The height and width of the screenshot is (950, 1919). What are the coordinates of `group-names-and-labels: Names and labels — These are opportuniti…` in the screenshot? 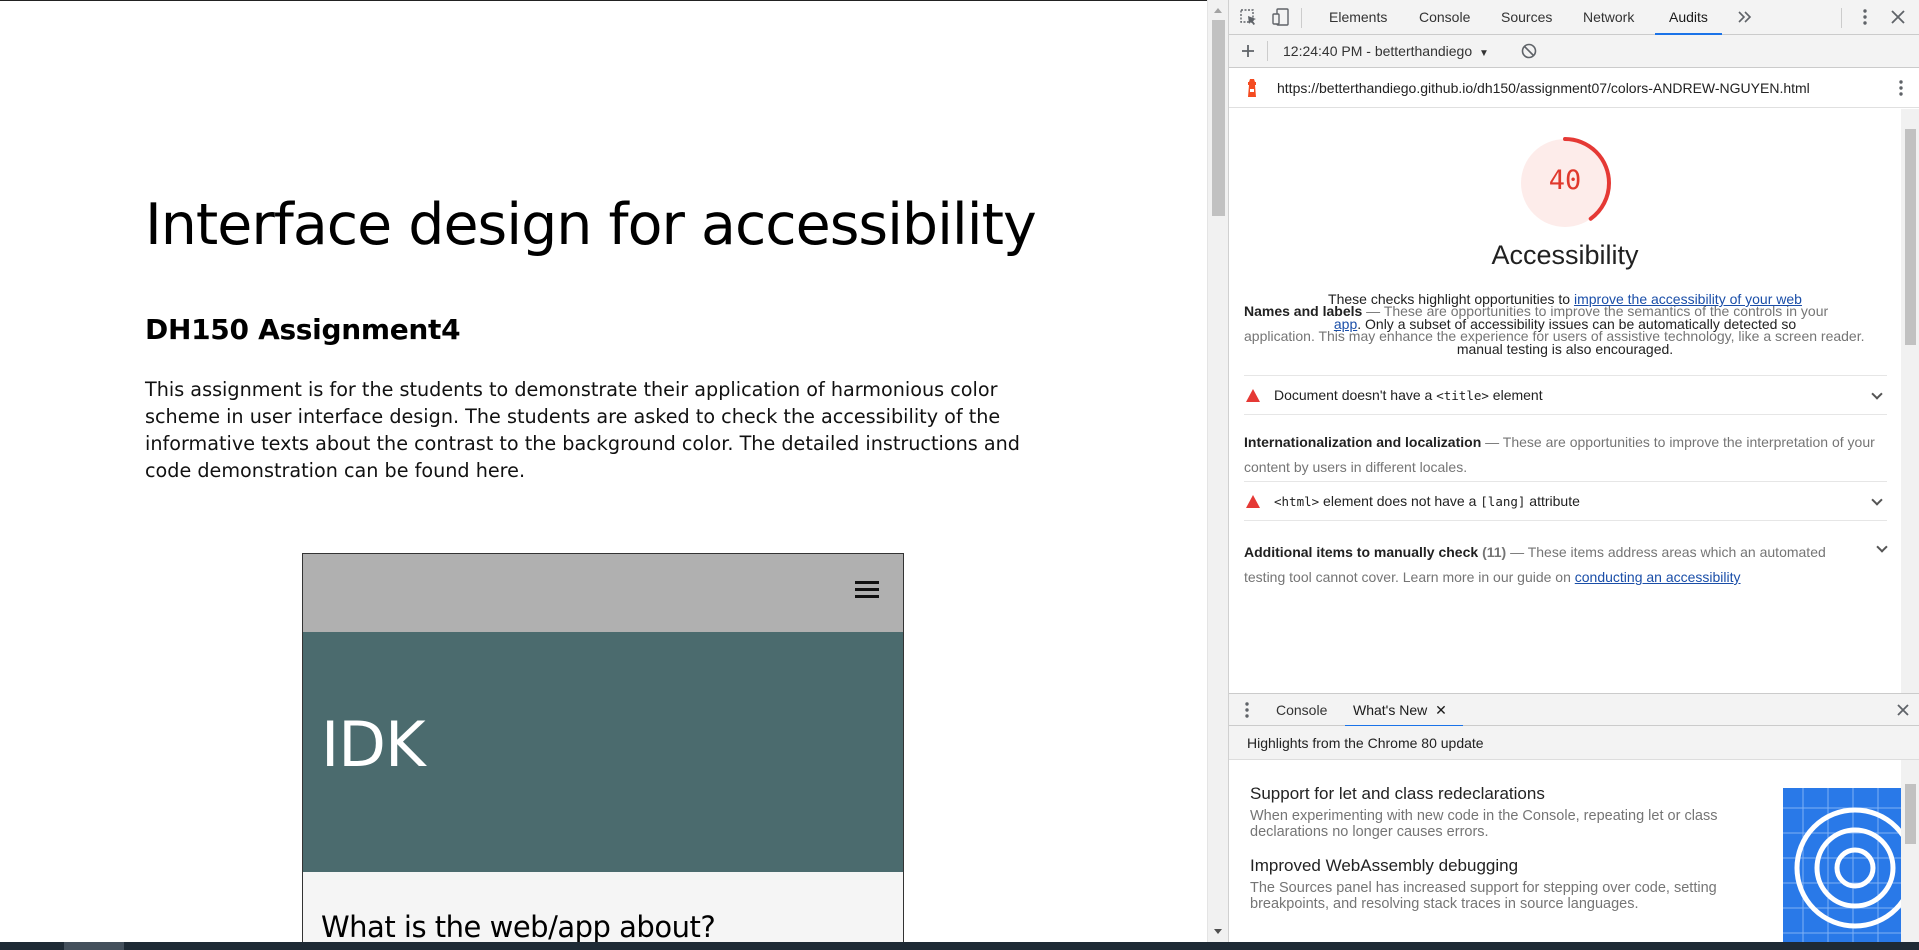 It's located at (1554, 323).